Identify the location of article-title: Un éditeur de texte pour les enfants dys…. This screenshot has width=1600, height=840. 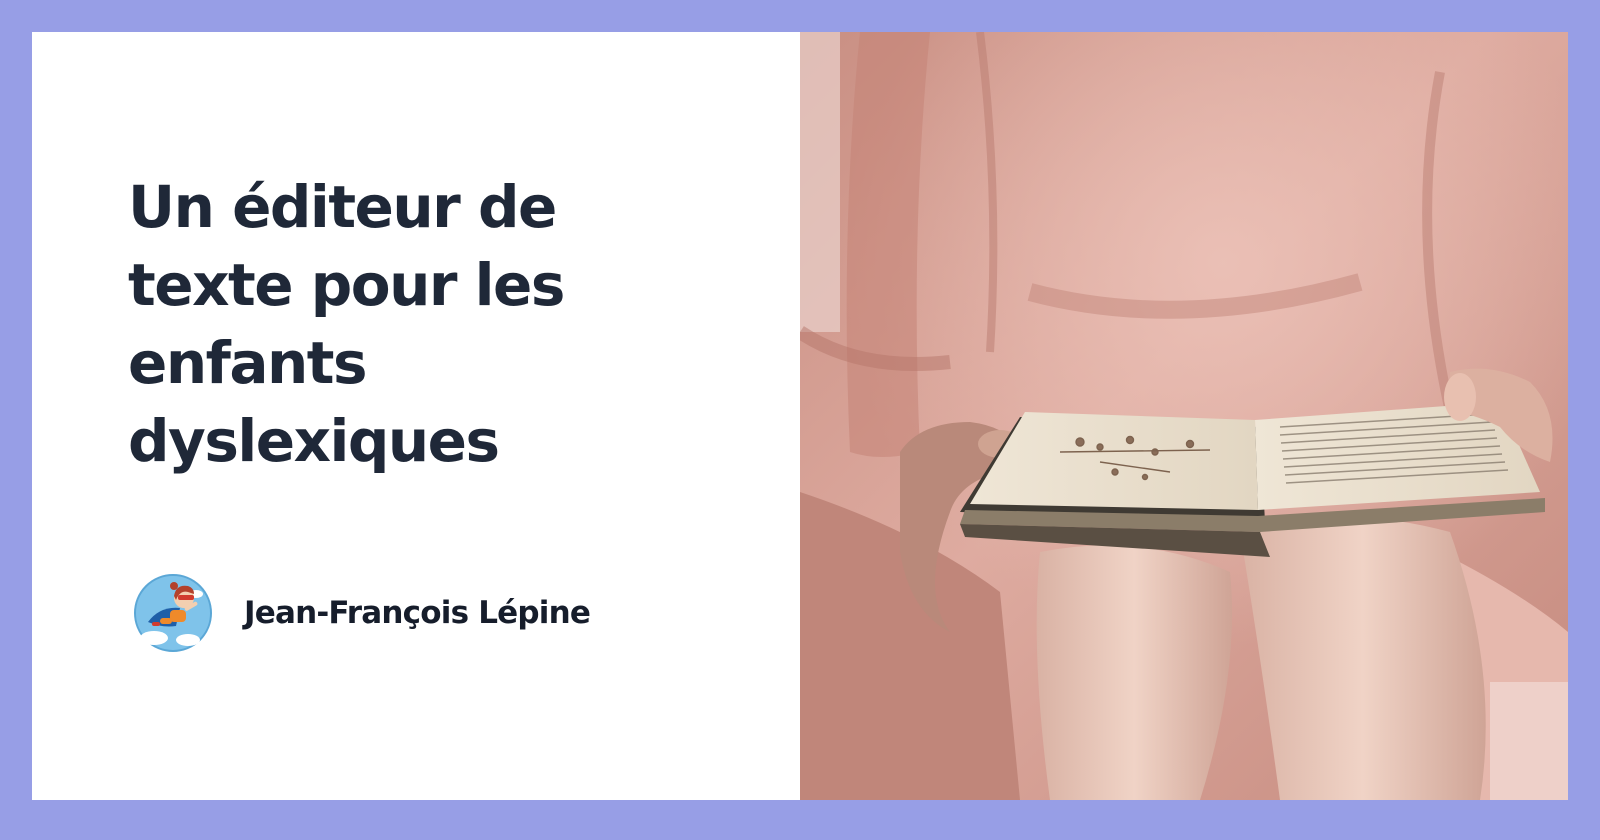
(346, 324).